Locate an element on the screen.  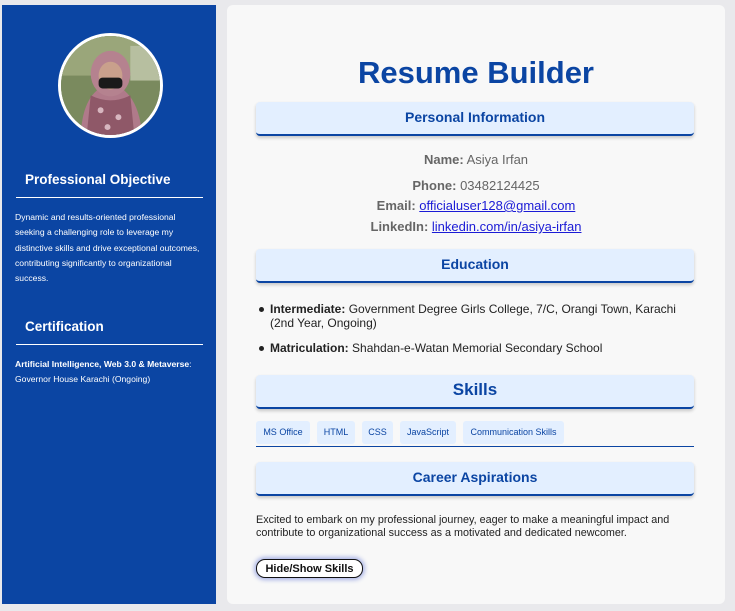
certification-heading: Certification is located at coordinates (64, 326).